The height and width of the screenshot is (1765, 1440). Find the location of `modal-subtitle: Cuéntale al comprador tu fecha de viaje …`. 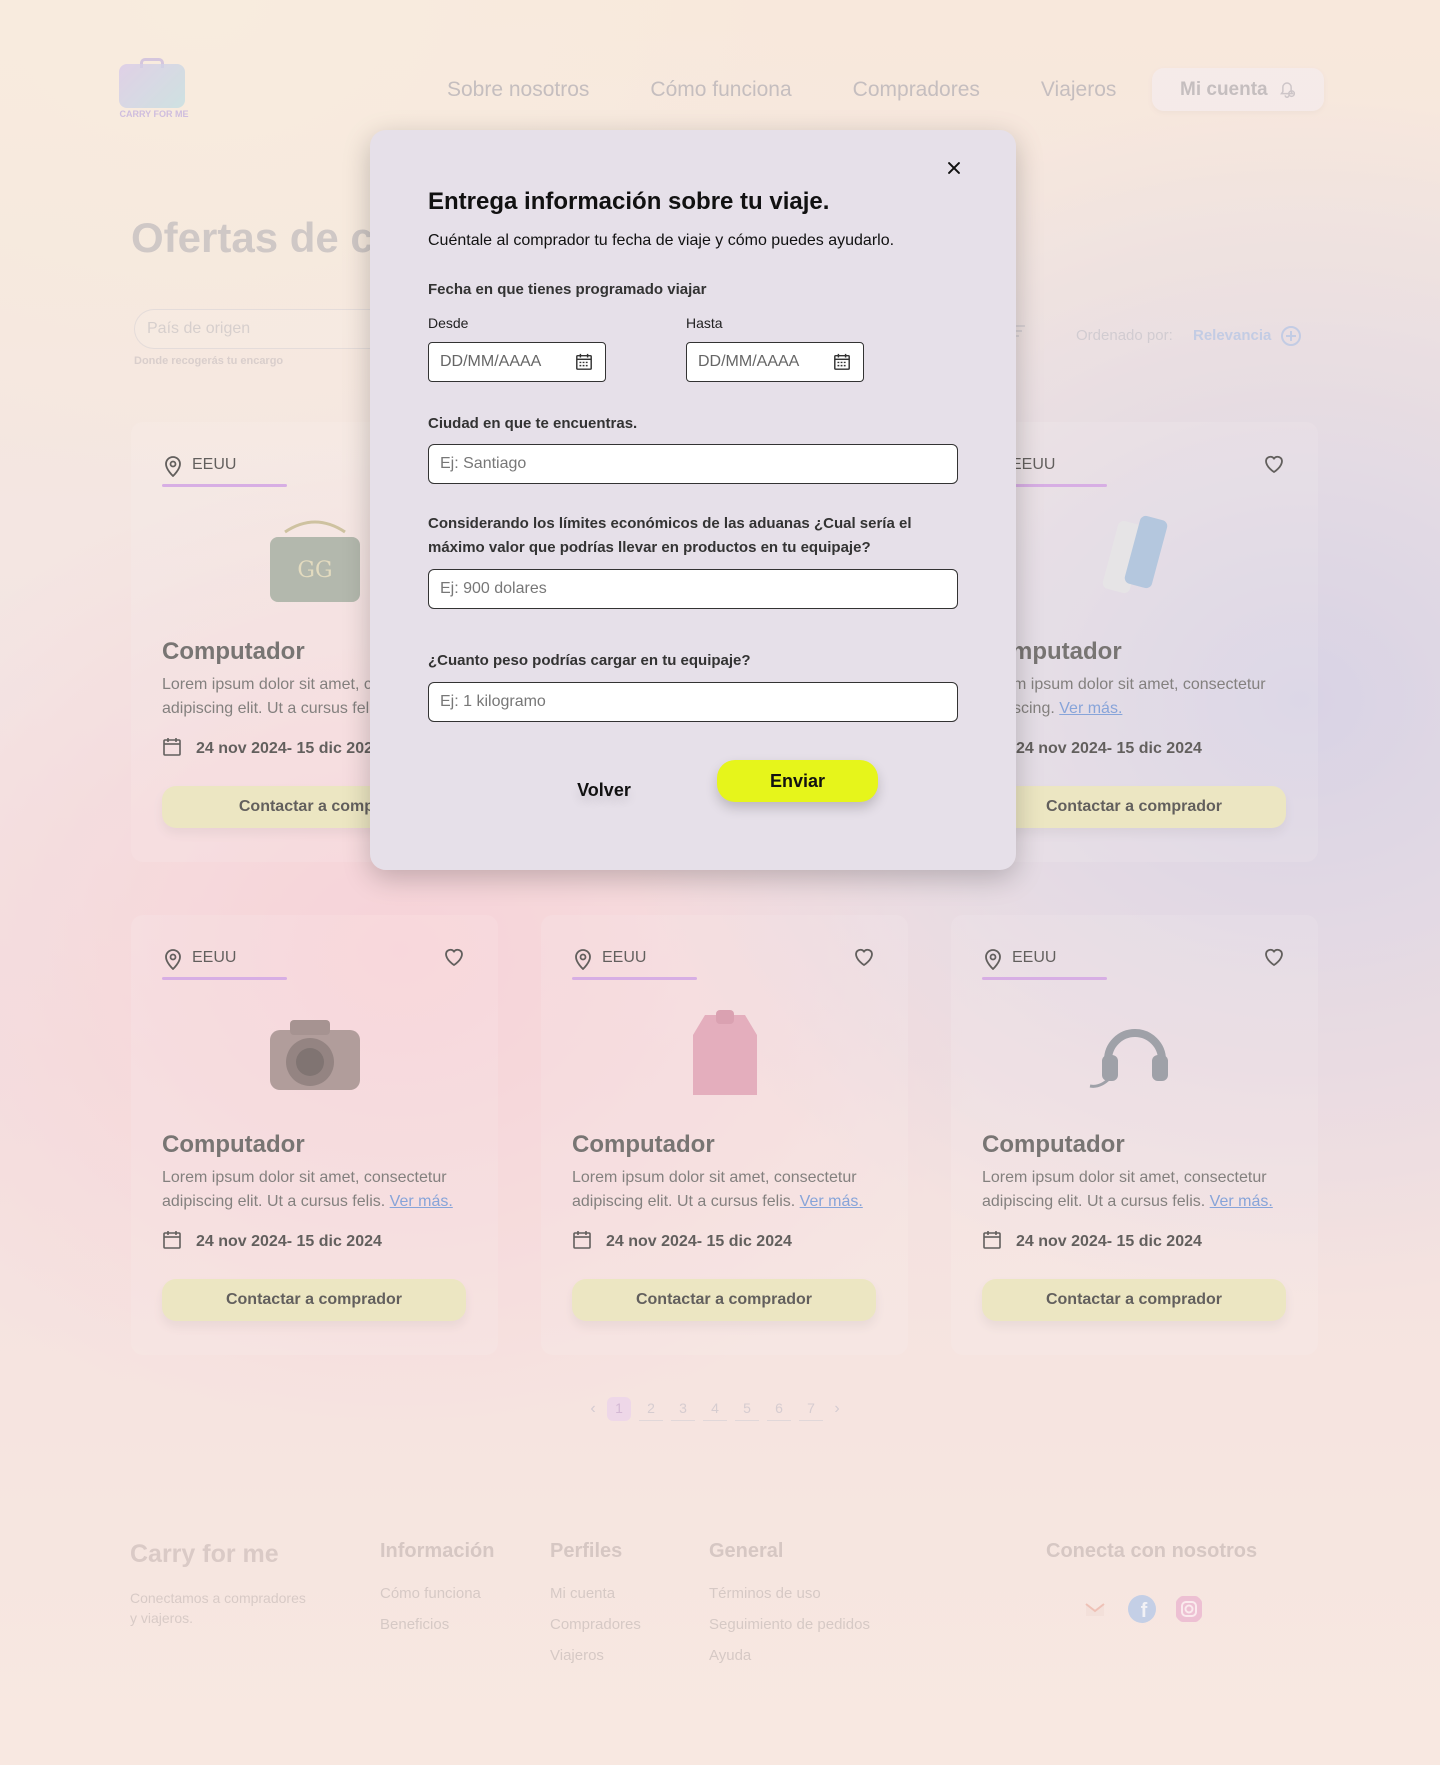

modal-subtitle: Cuéntale al comprador tu fecha de viaje … is located at coordinates (661, 240).